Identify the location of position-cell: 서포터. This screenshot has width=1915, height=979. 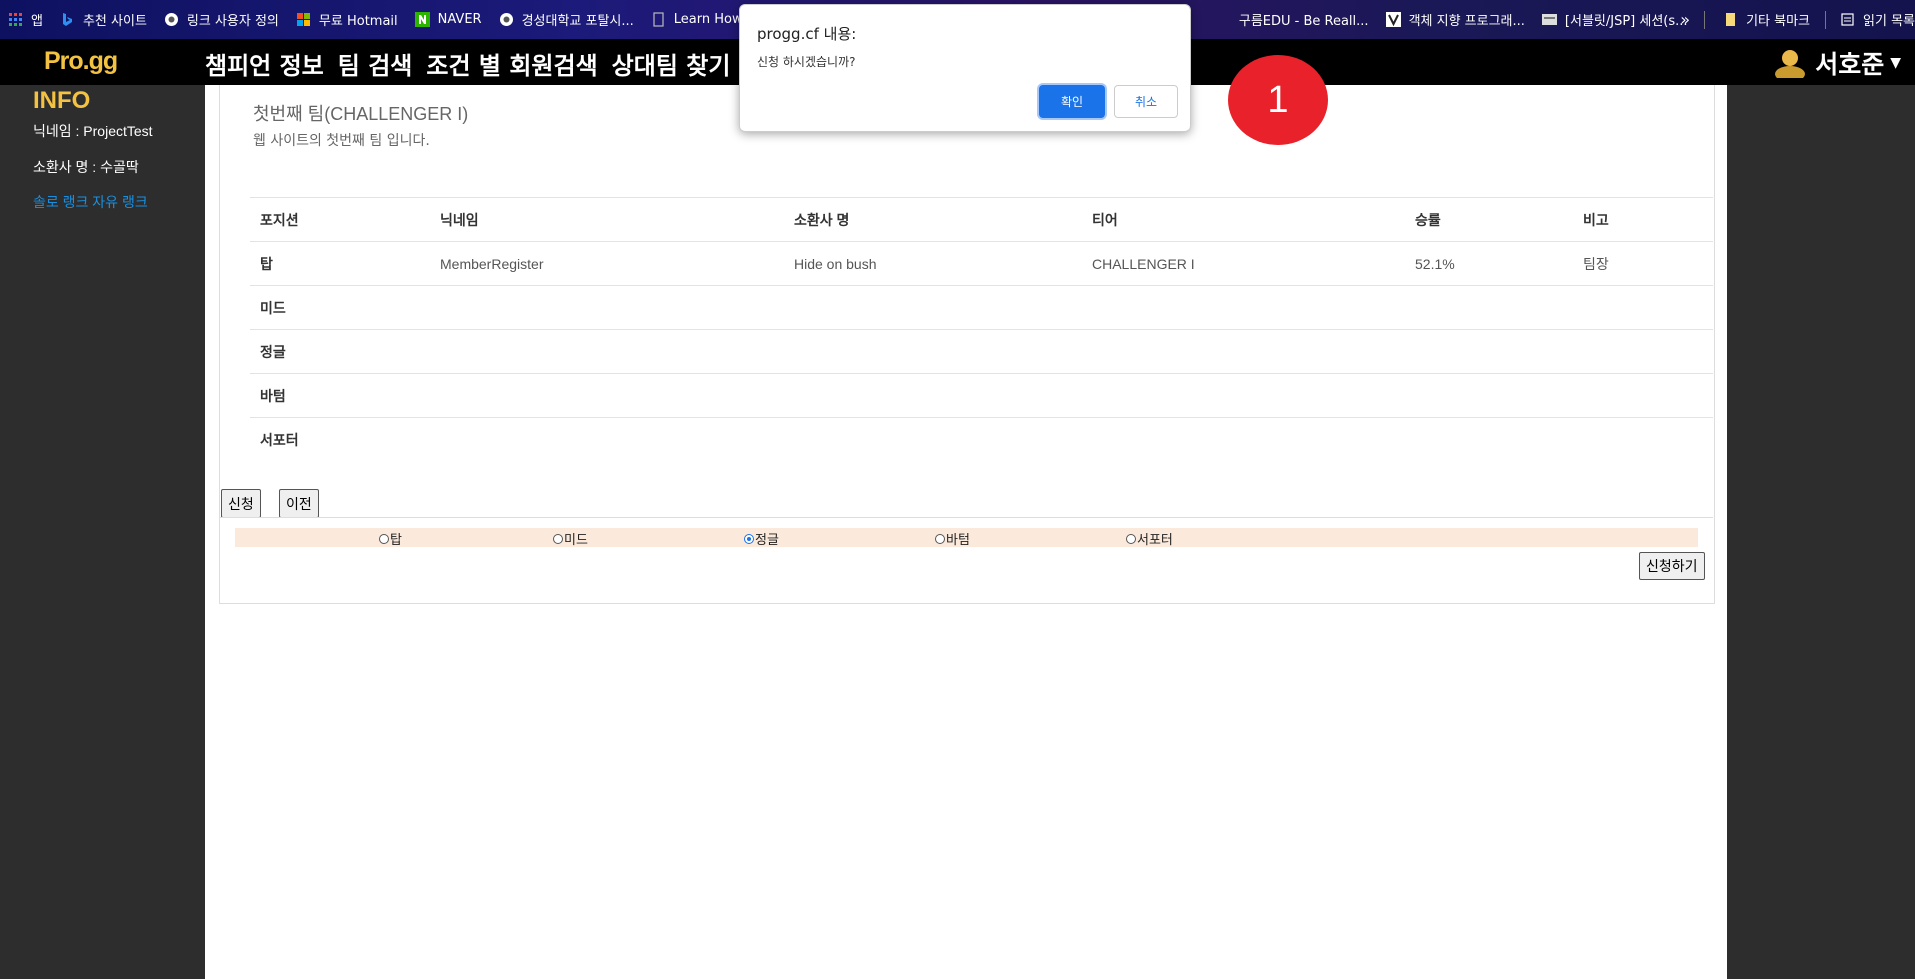
(340, 439).